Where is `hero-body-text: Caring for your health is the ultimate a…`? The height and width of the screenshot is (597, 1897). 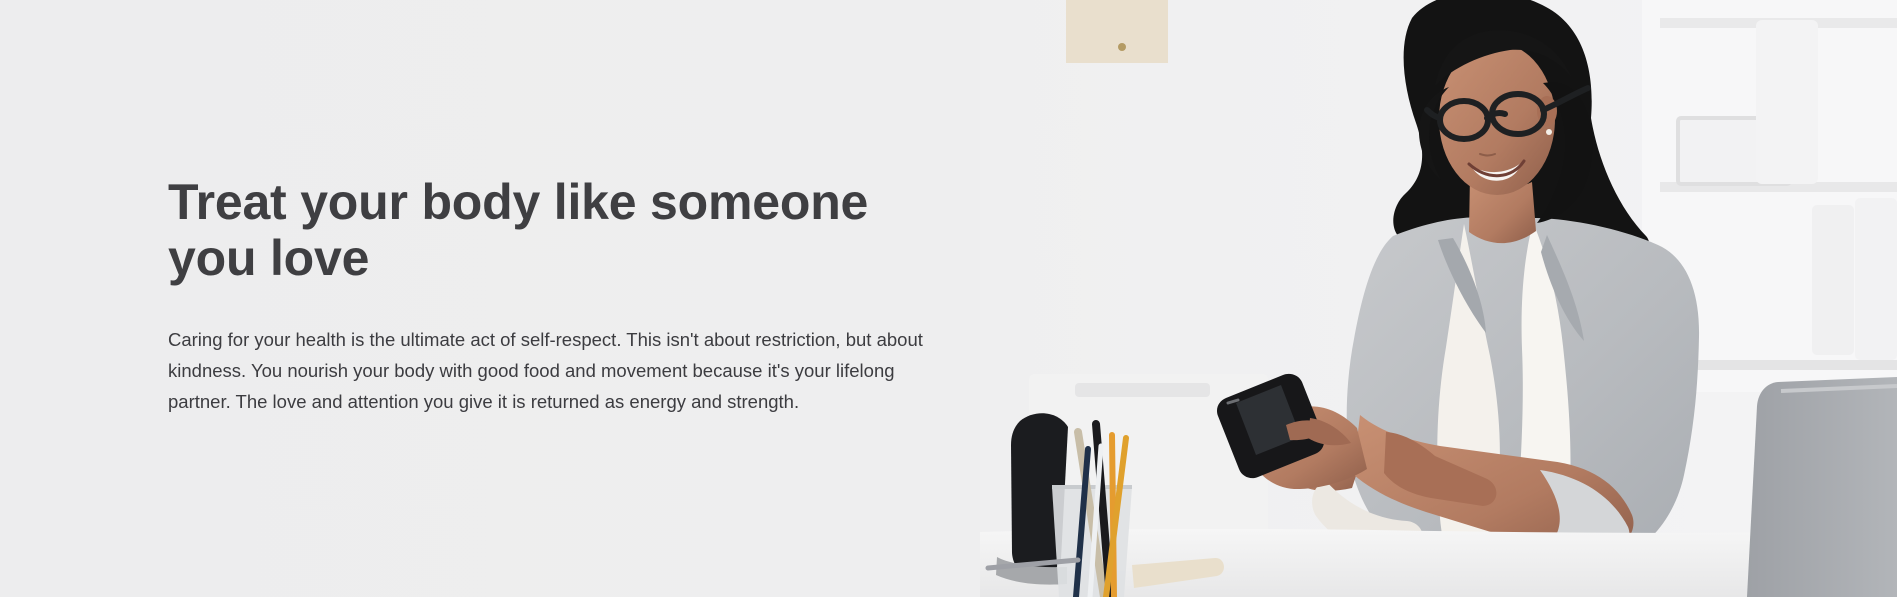 hero-body-text: Caring for your health is the ultimate a… is located at coordinates (545, 370).